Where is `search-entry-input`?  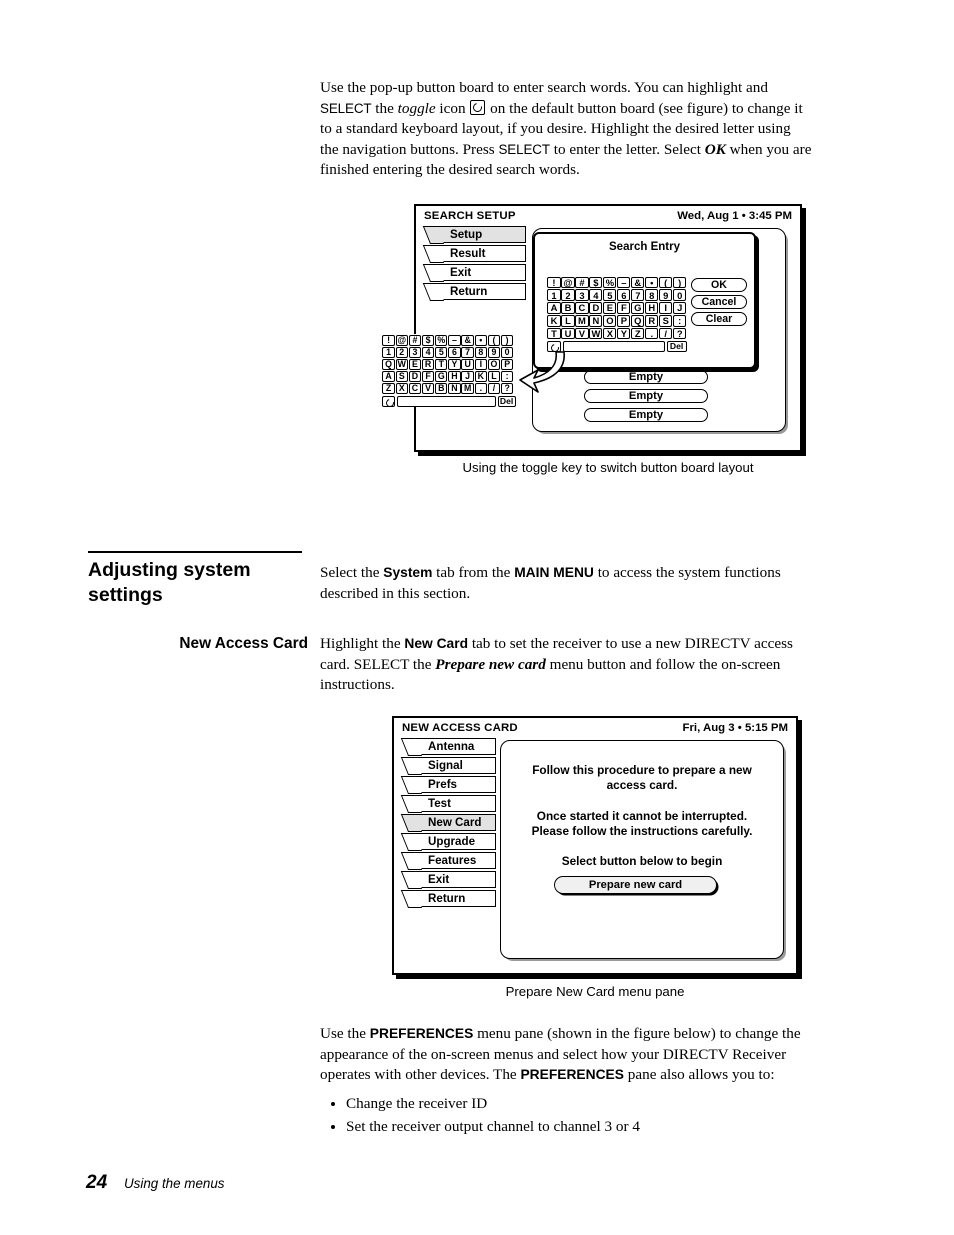 search-entry-input is located at coordinates (613, 346).